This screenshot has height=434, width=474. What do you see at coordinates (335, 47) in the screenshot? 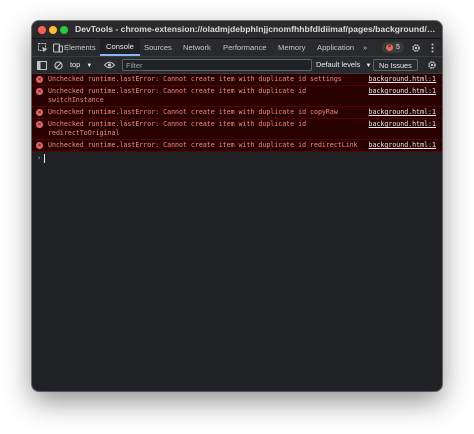
I see `tab-application: Application` at bounding box center [335, 47].